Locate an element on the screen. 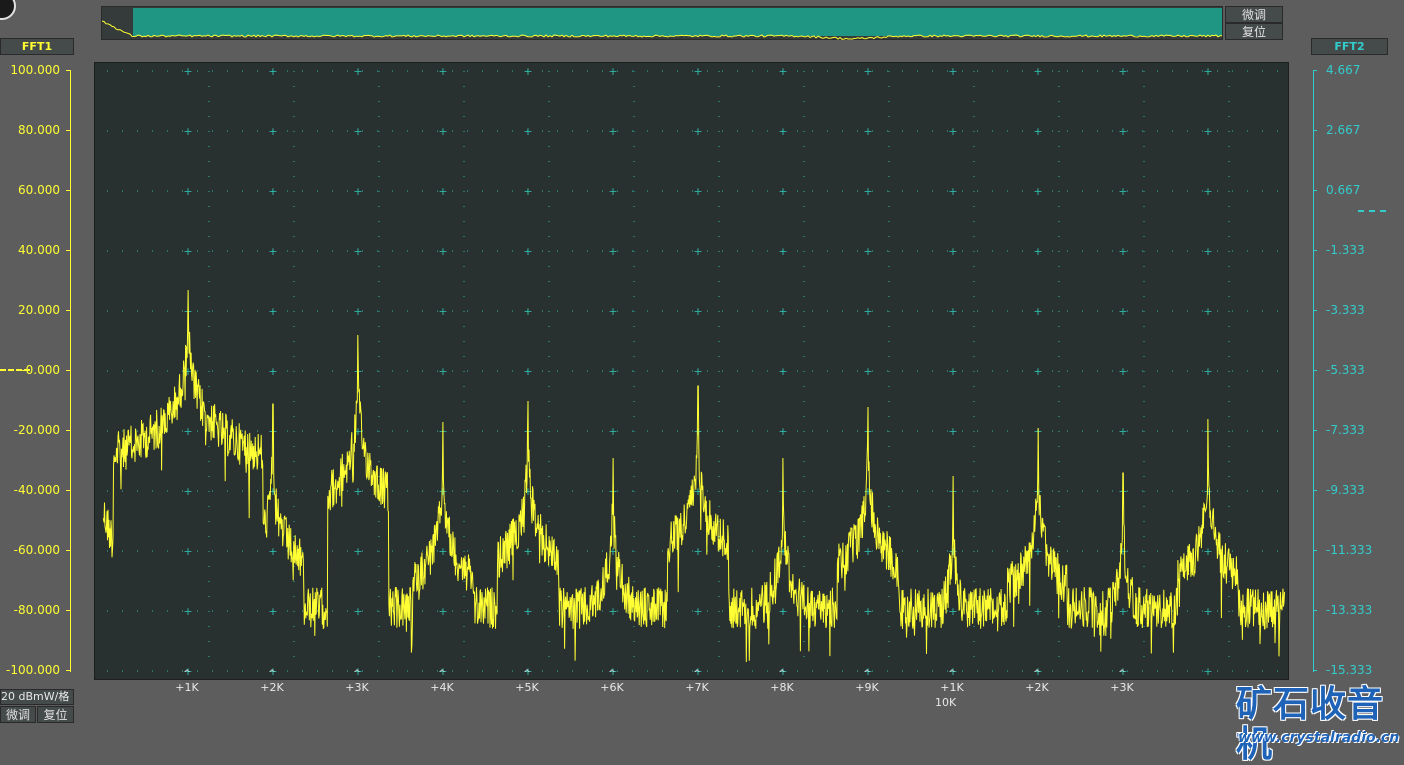 The image size is (1404, 765). left-tick: -20.000 is located at coordinates (36, 430).